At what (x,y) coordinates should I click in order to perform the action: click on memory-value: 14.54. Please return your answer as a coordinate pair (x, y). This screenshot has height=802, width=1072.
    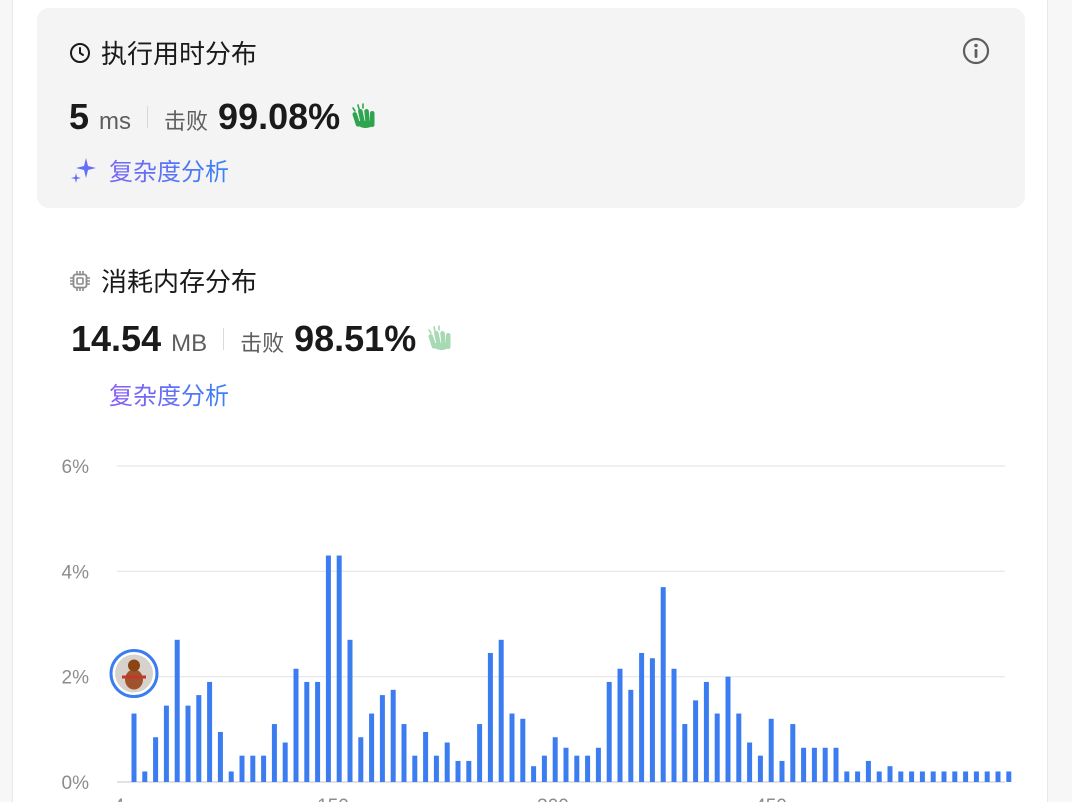
    Looking at the image, I should click on (116, 338).